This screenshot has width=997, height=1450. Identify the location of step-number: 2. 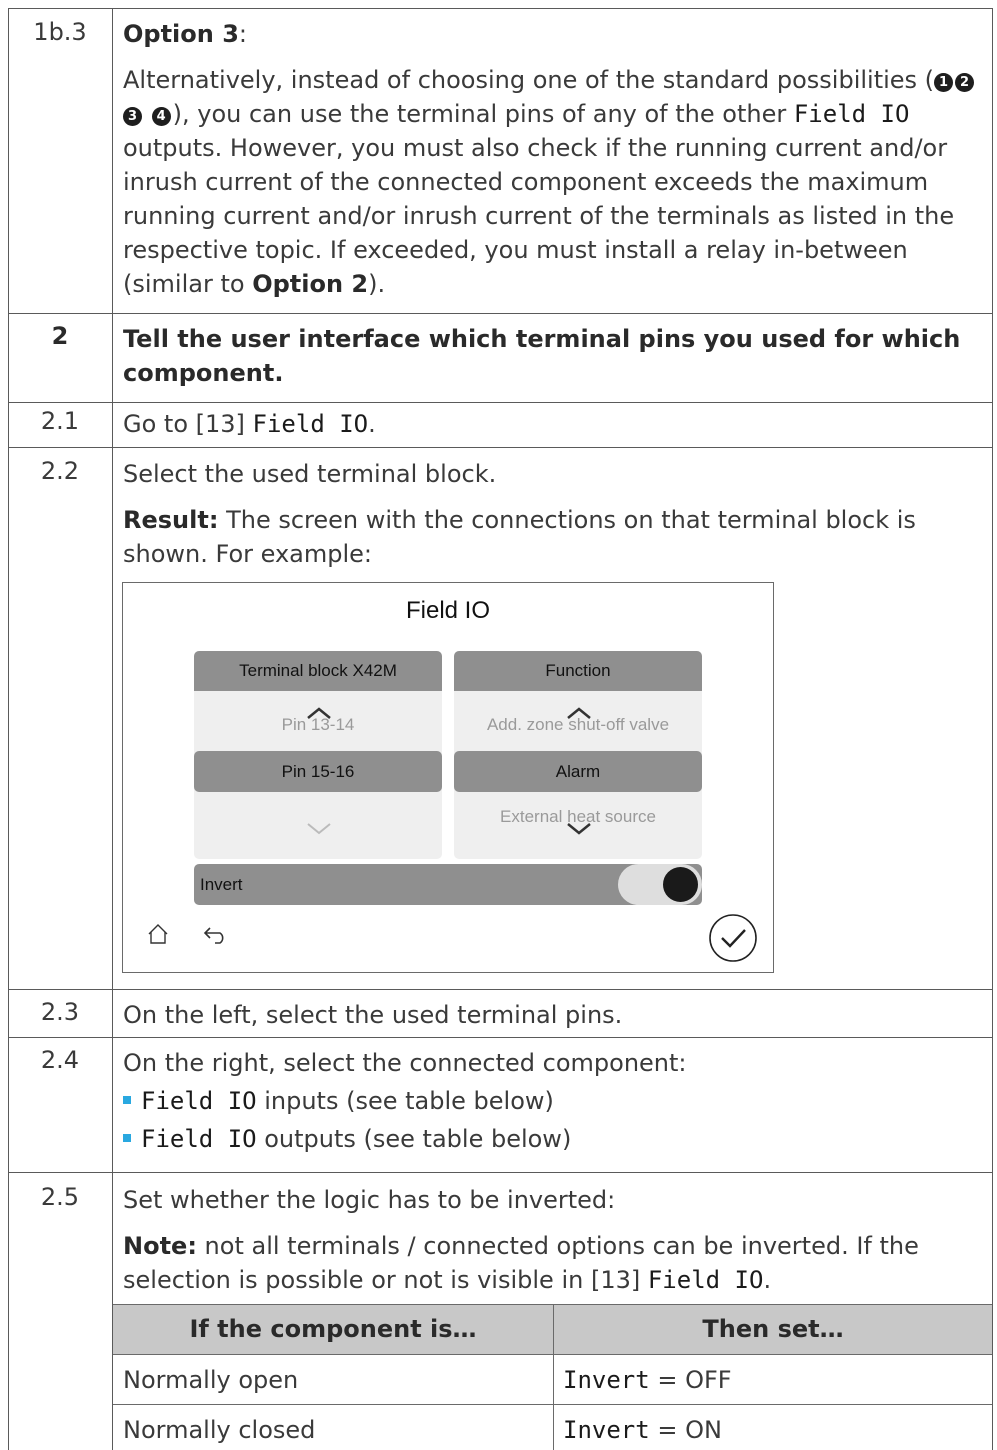
(60, 336).